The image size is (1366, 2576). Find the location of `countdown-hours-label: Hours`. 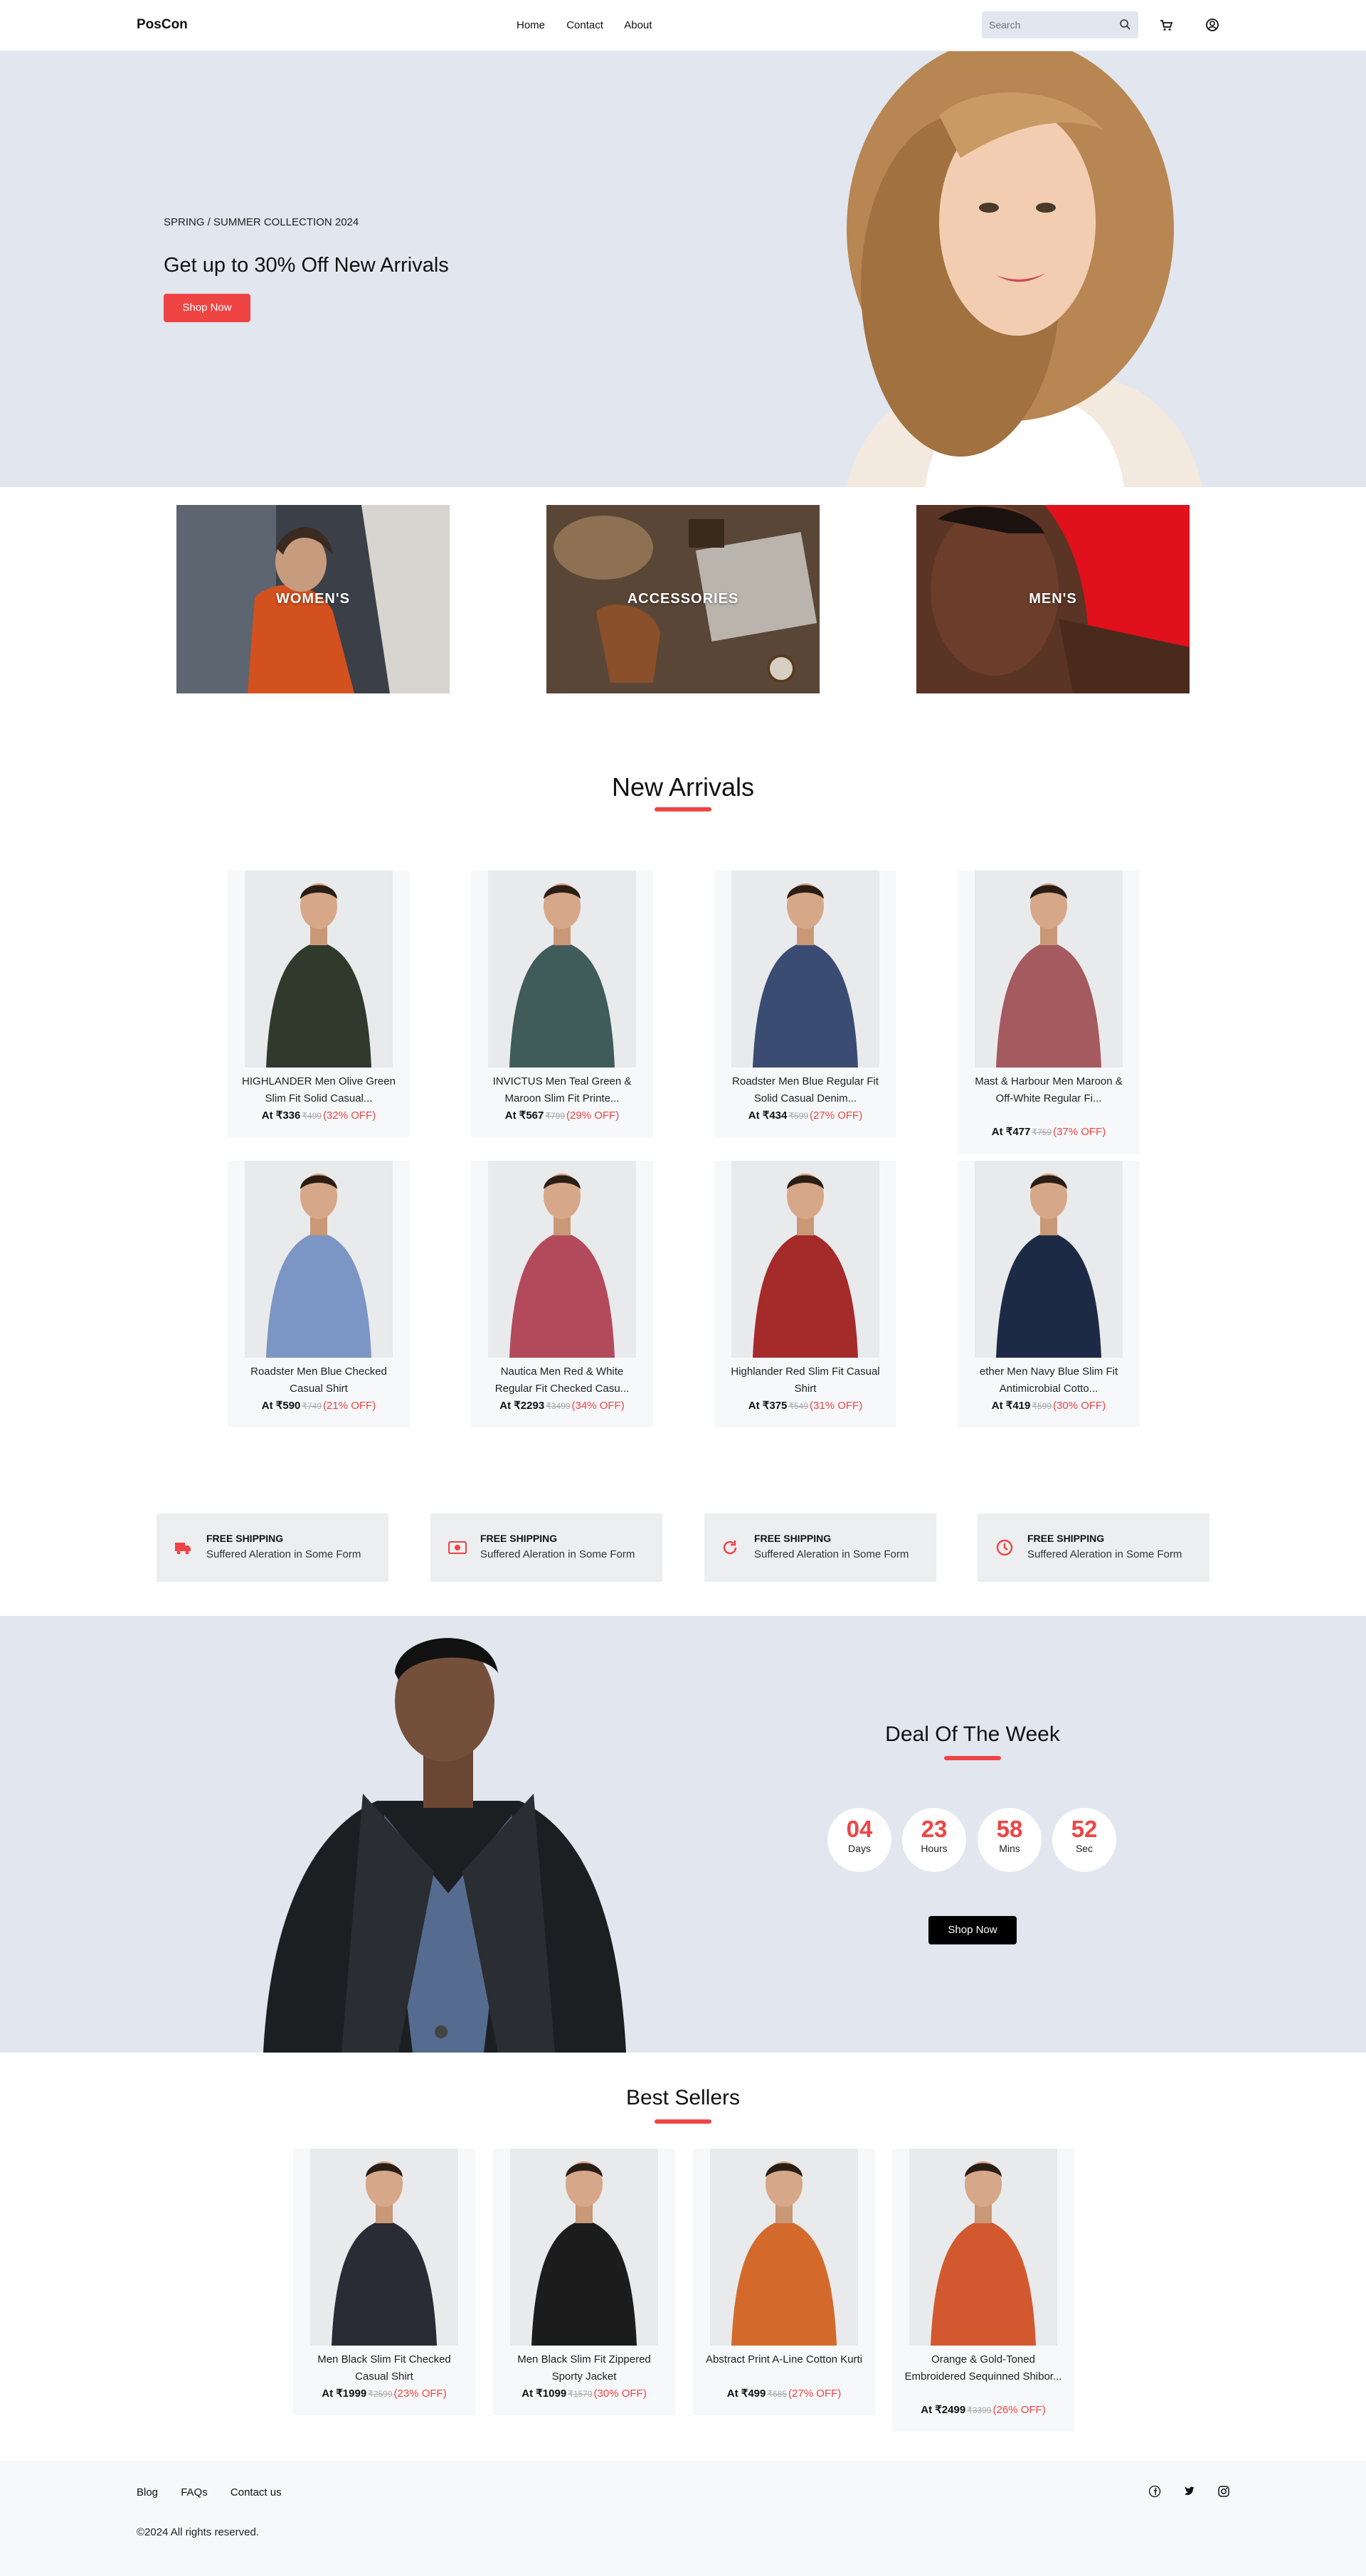

countdown-hours-label: Hours is located at coordinates (935, 1848).